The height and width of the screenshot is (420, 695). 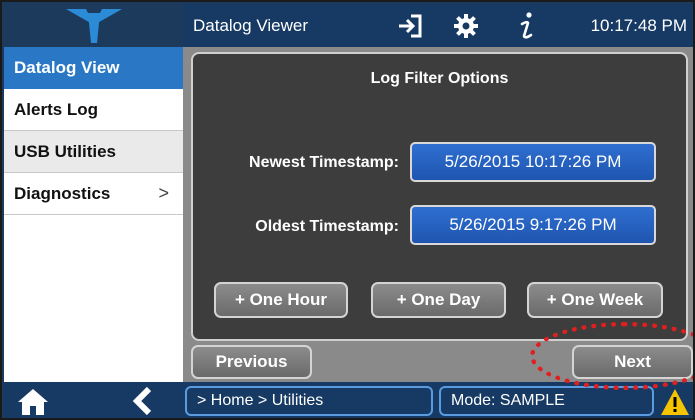 I want to click on logo-area, so click(x=93, y=25).